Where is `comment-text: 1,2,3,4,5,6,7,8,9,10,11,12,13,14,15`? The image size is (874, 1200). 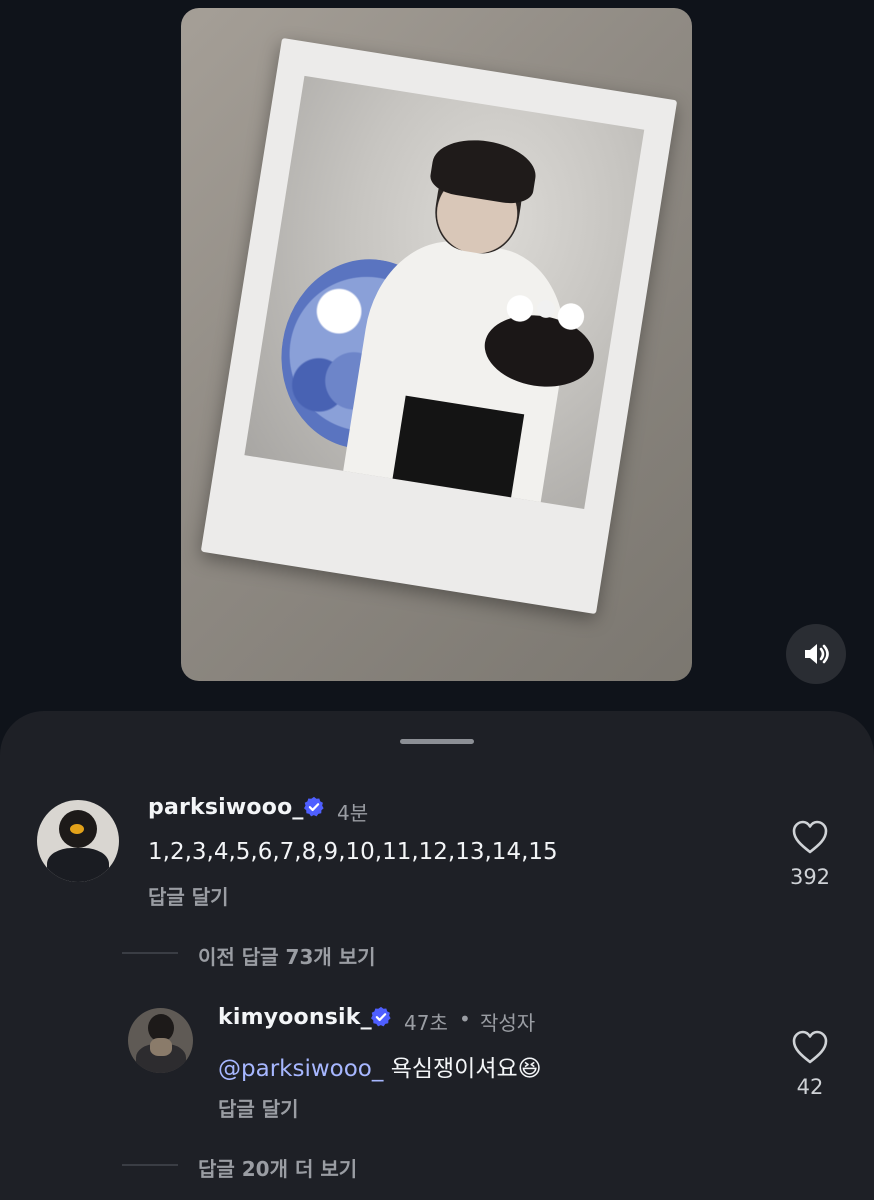 comment-text: 1,2,3,4,5,6,7,8,9,10,11,12,13,14,15 is located at coordinates (353, 852).